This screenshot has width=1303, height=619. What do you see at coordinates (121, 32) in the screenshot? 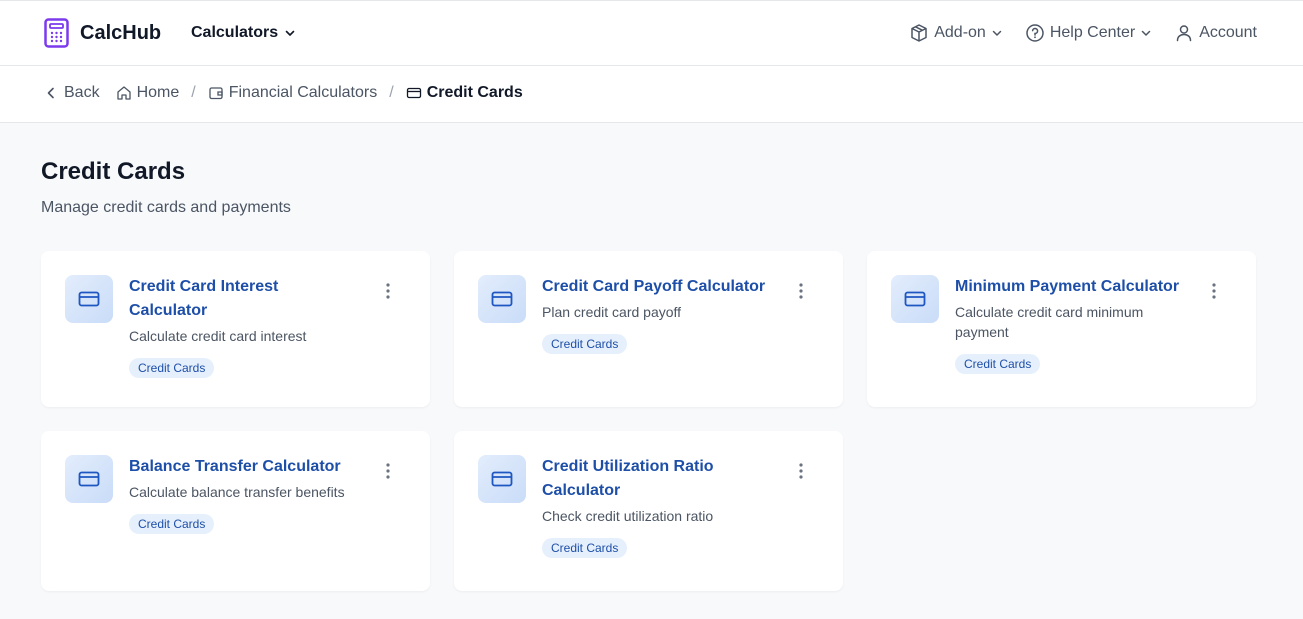
I see `brand-name: CalcHub` at bounding box center [121, 32].